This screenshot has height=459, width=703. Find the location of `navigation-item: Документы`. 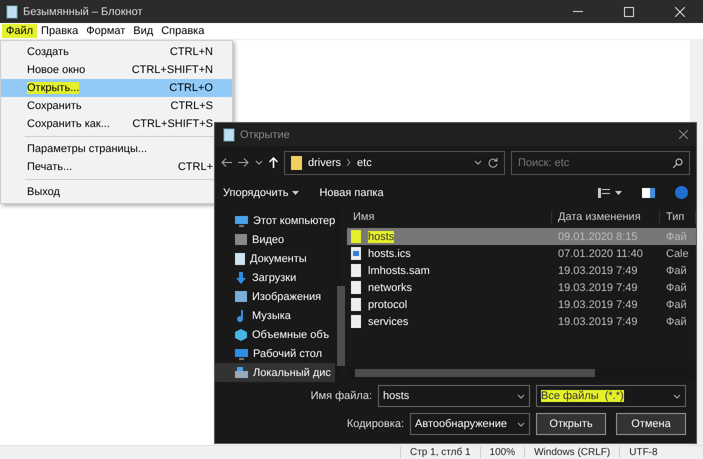

navigation-item: Документы is located at coordinates (275, 258).